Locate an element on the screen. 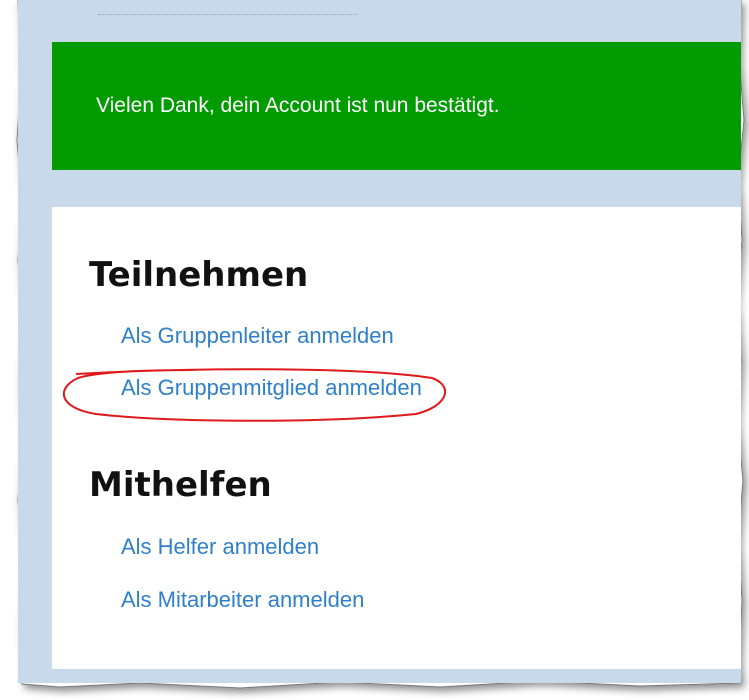 The image size is (749, 700). link-mitarbeiter-anmelden: Als Mitarbeiter anmelden is located at coordinates (242, 600).